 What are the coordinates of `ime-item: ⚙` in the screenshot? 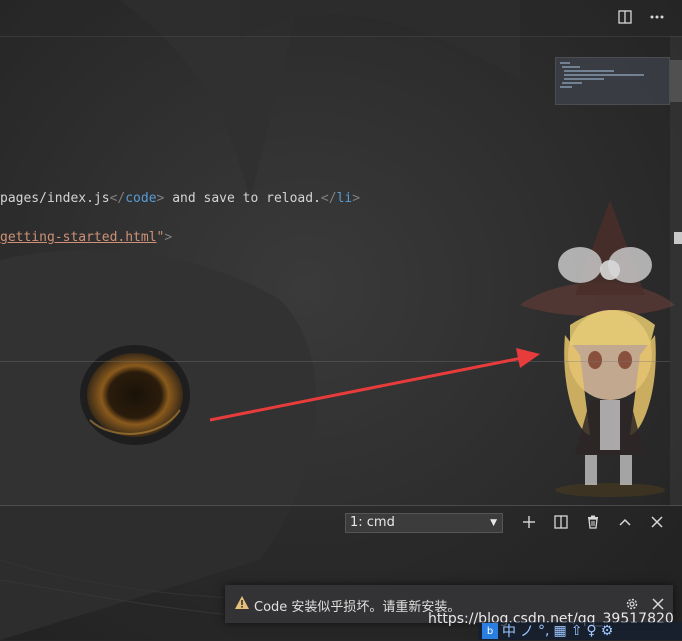 It's located at (607, 631).